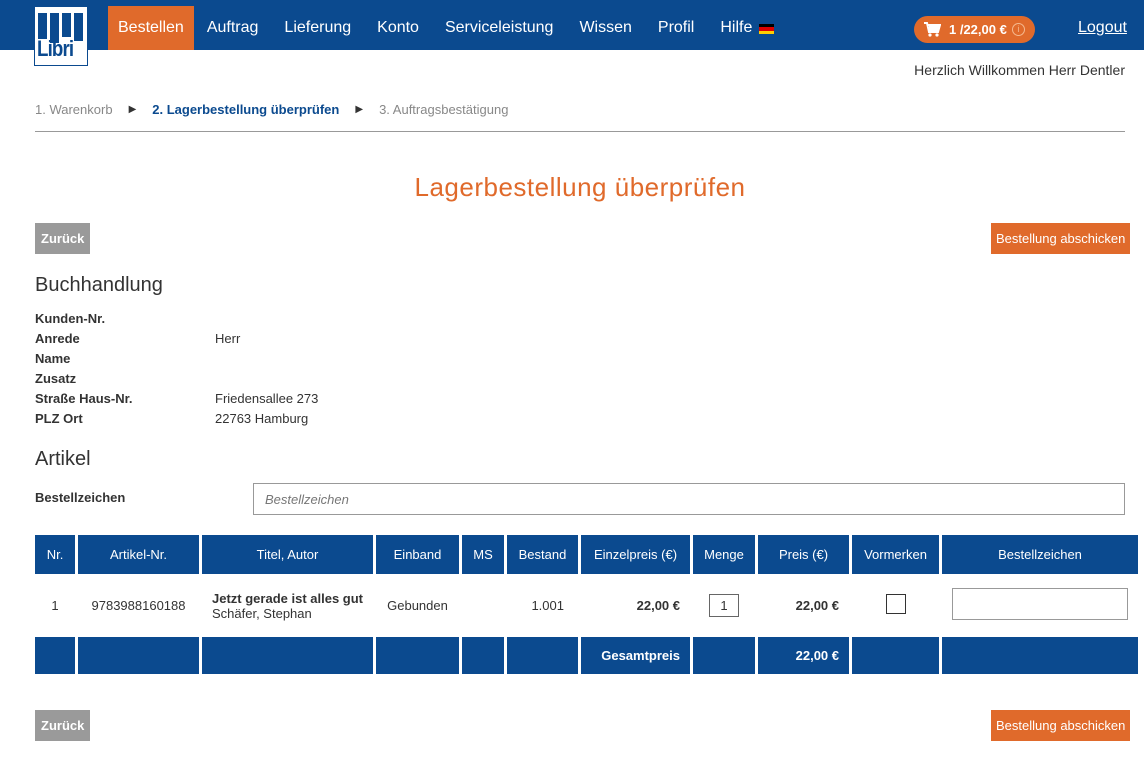 This screenshot has height=769, width=1144. Describe the element at coordinates (766, 29) in the screenshot. I see `german-flag-icon` at that location.